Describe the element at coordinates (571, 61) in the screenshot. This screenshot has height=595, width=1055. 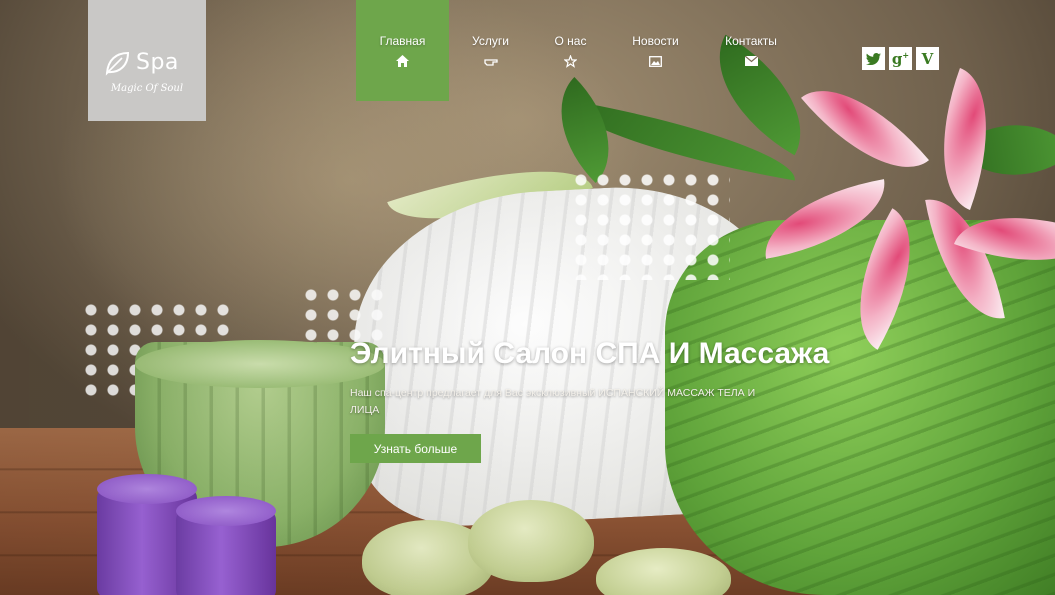
I see `star-icon` at that location.